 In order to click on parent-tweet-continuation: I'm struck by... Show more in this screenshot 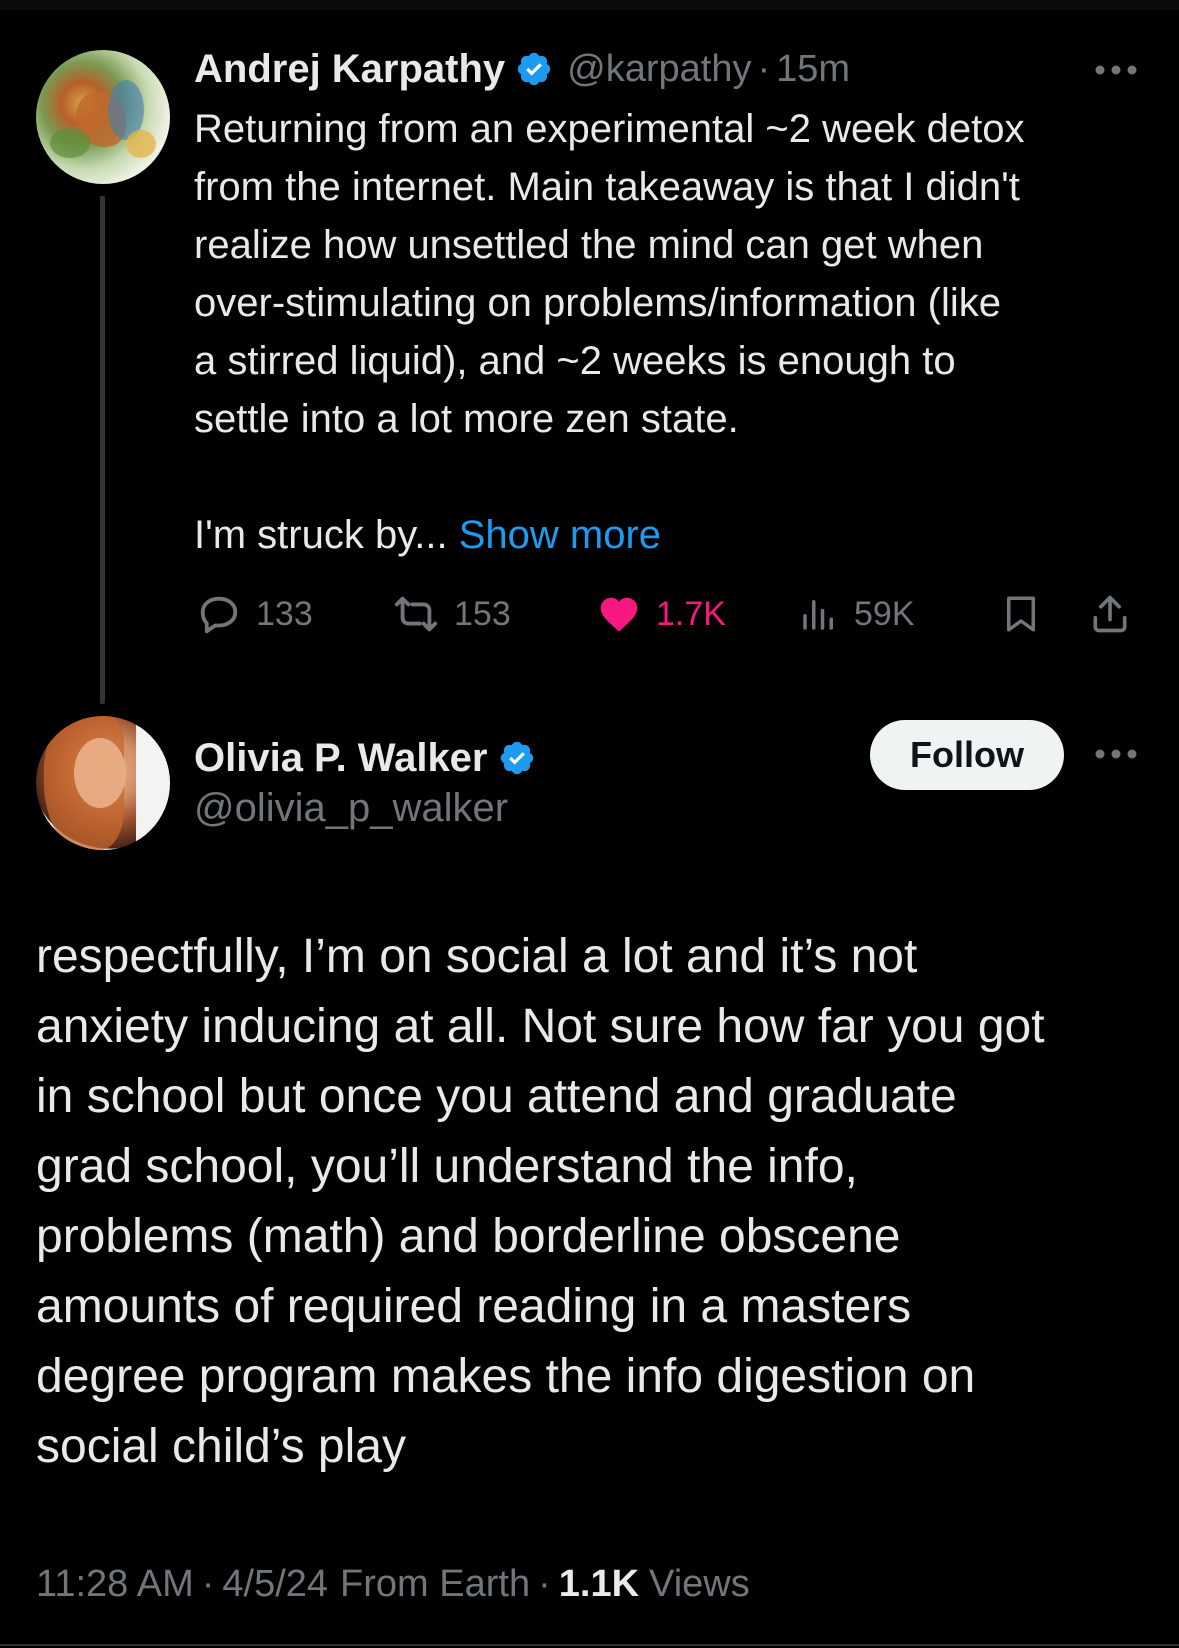, I will do `click(427, 535)`.